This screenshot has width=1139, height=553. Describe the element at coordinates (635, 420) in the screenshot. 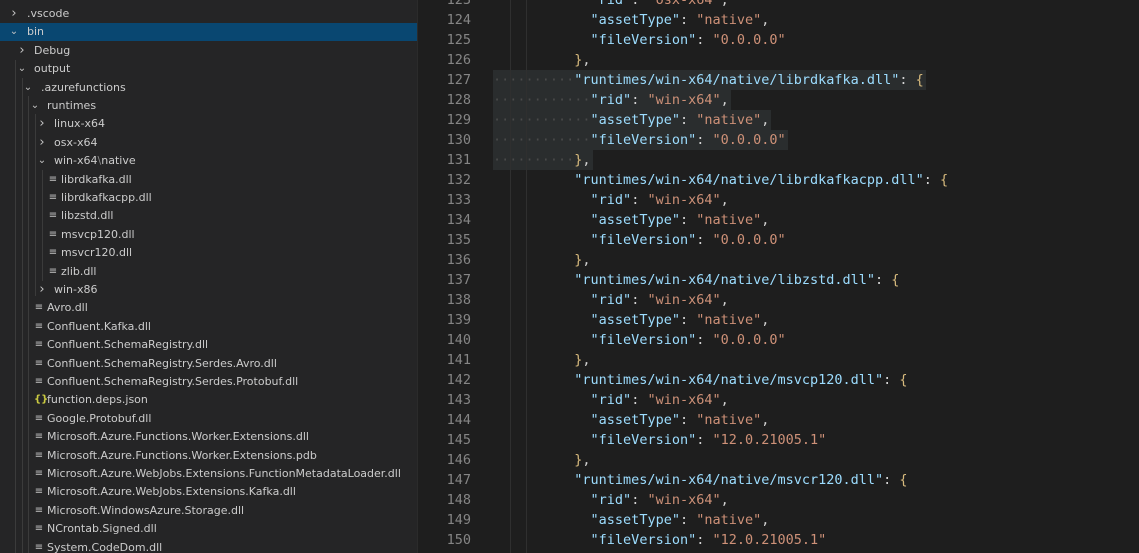

I see `json-key: "assetType"` at that location.